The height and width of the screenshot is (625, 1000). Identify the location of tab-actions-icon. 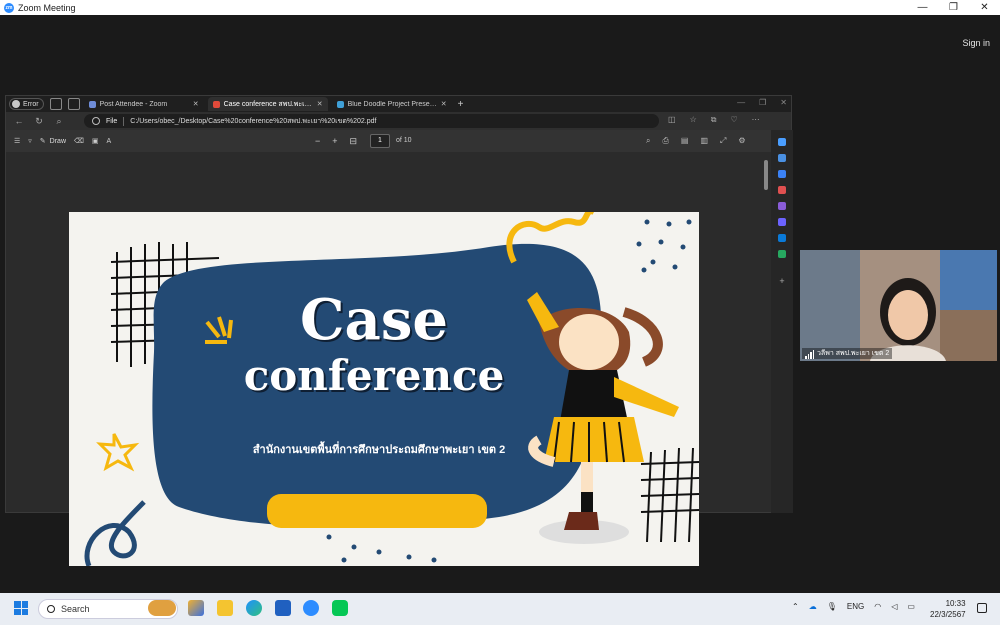
(73, 104).